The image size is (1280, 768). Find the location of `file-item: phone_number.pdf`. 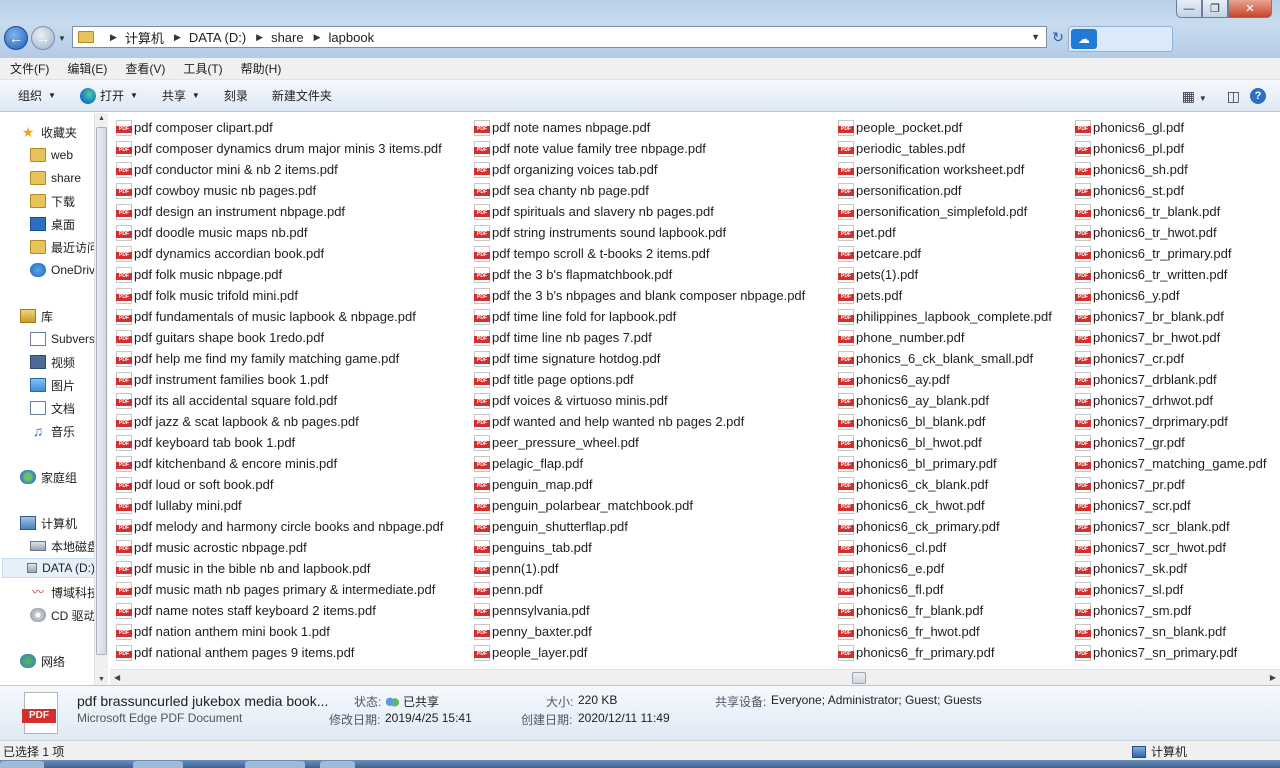

file-item: phone_number.pdf is located at coordinates (945, 337).